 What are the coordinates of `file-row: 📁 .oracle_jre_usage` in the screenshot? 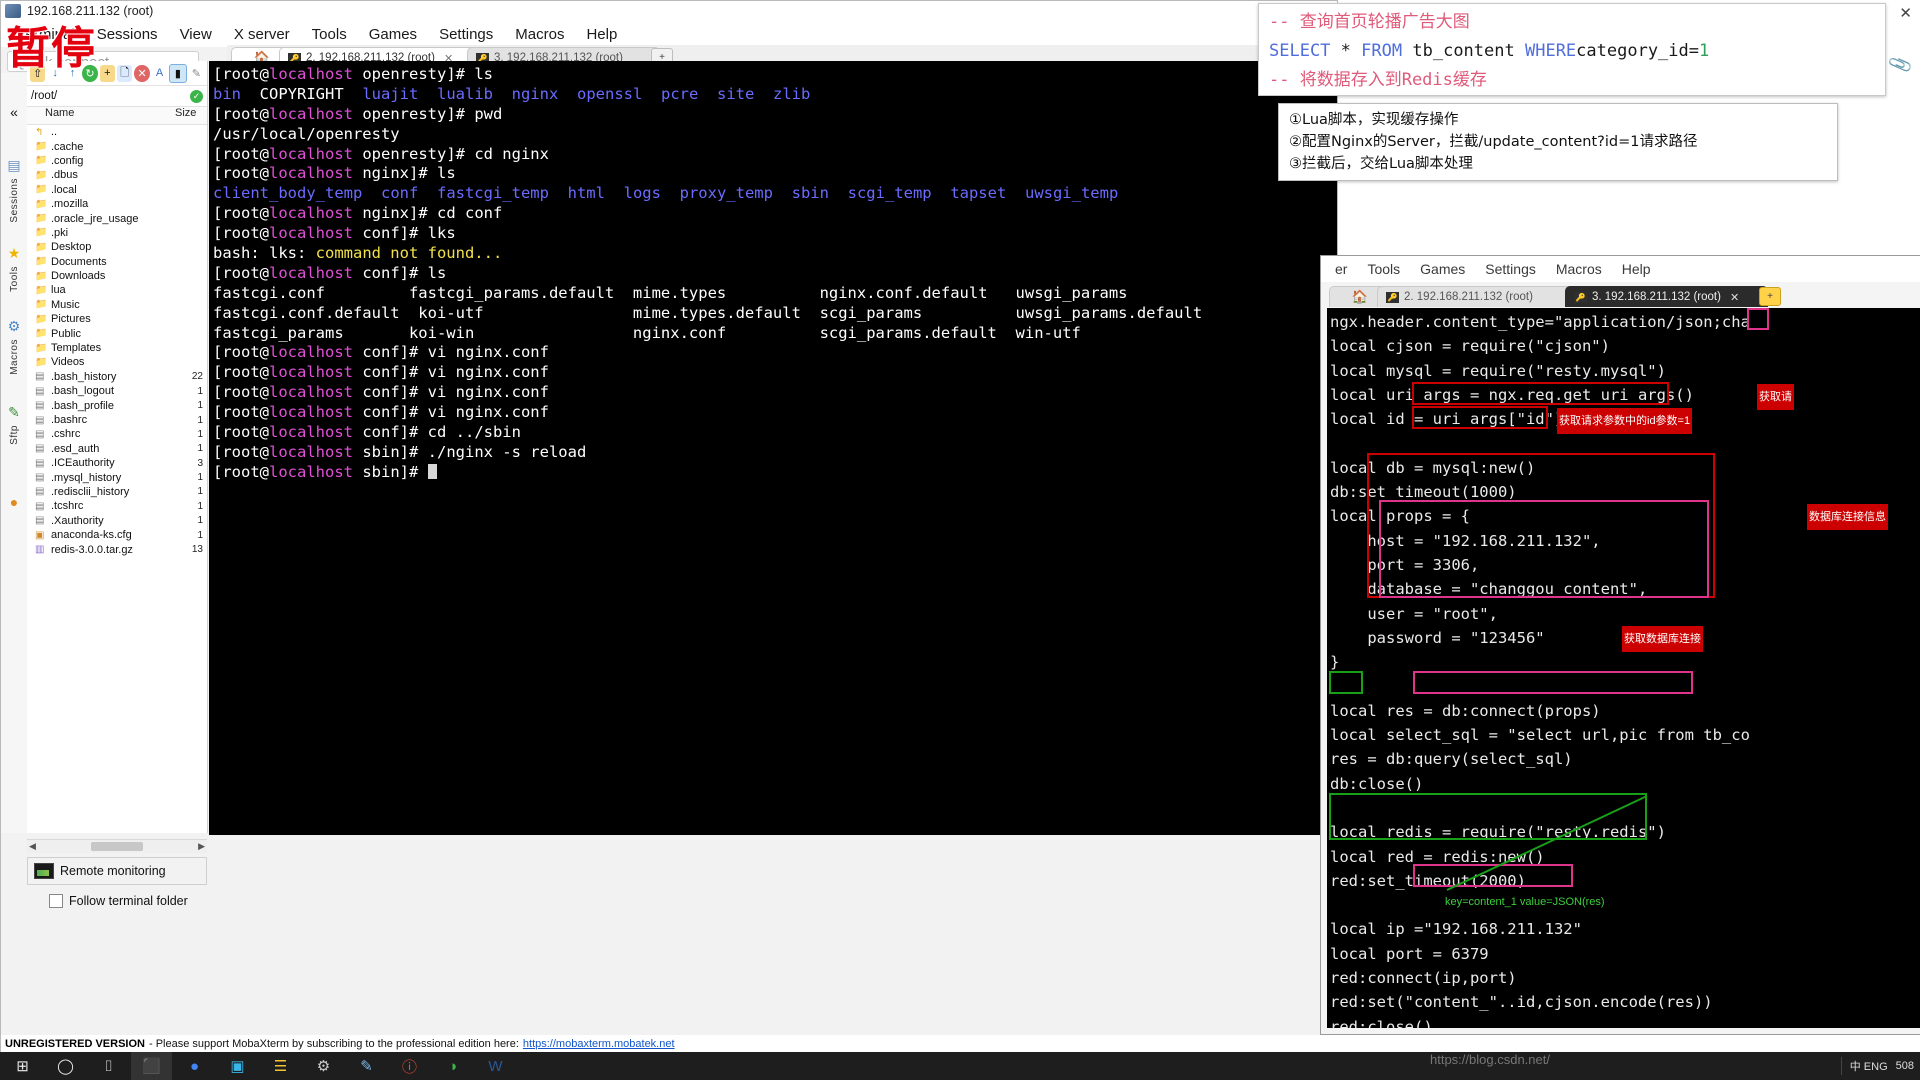 It's located at (117, 218).